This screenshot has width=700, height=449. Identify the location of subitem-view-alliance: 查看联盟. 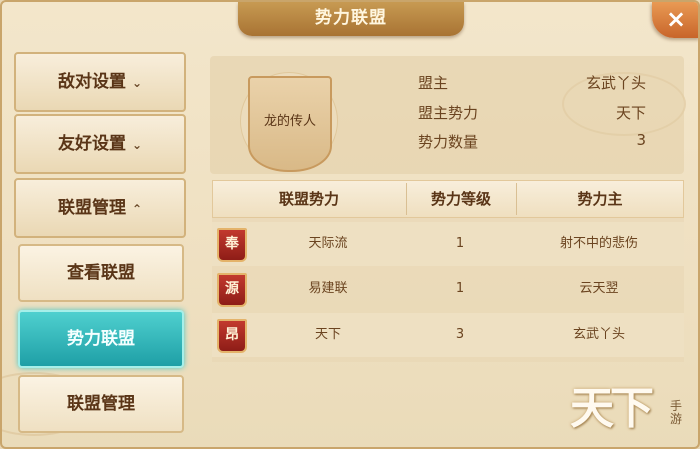
(101, 273).